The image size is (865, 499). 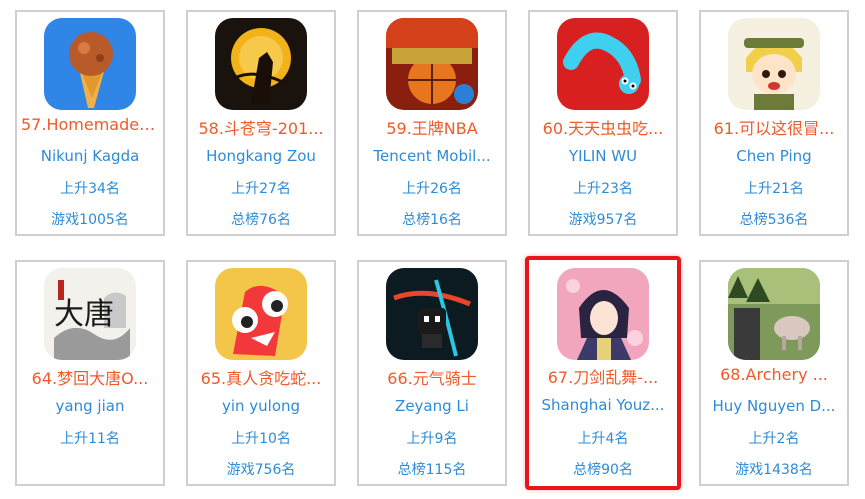 I want to click on rank-rise: 上升10名, so click(x=261, y=439).